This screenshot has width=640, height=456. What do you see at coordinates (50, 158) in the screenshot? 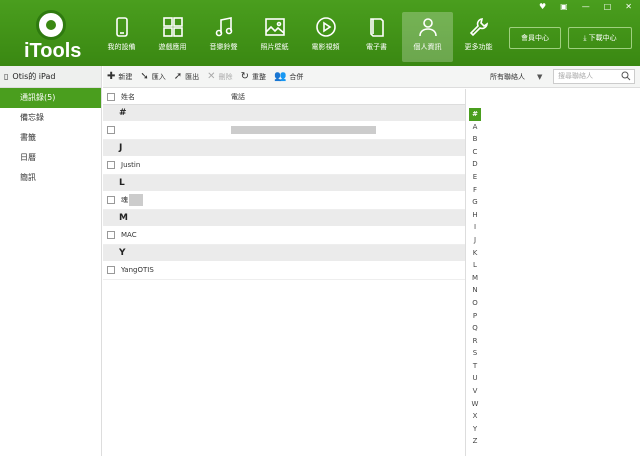
I see `sidebar-item-calendar: 日曆` at bounding box center [50, 158].